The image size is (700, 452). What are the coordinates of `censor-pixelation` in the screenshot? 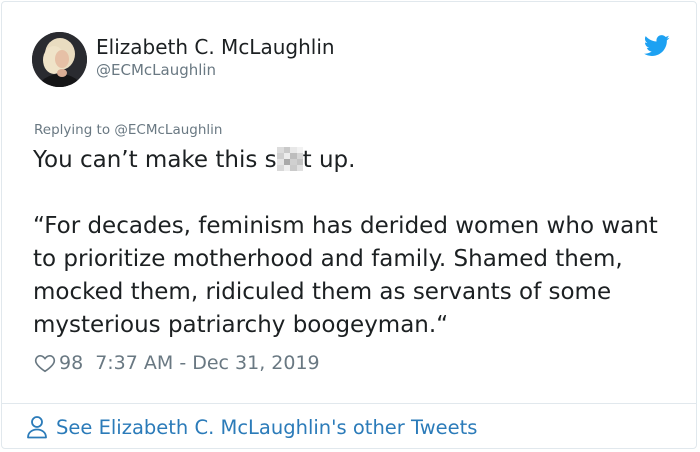 It's located at (289, 159).